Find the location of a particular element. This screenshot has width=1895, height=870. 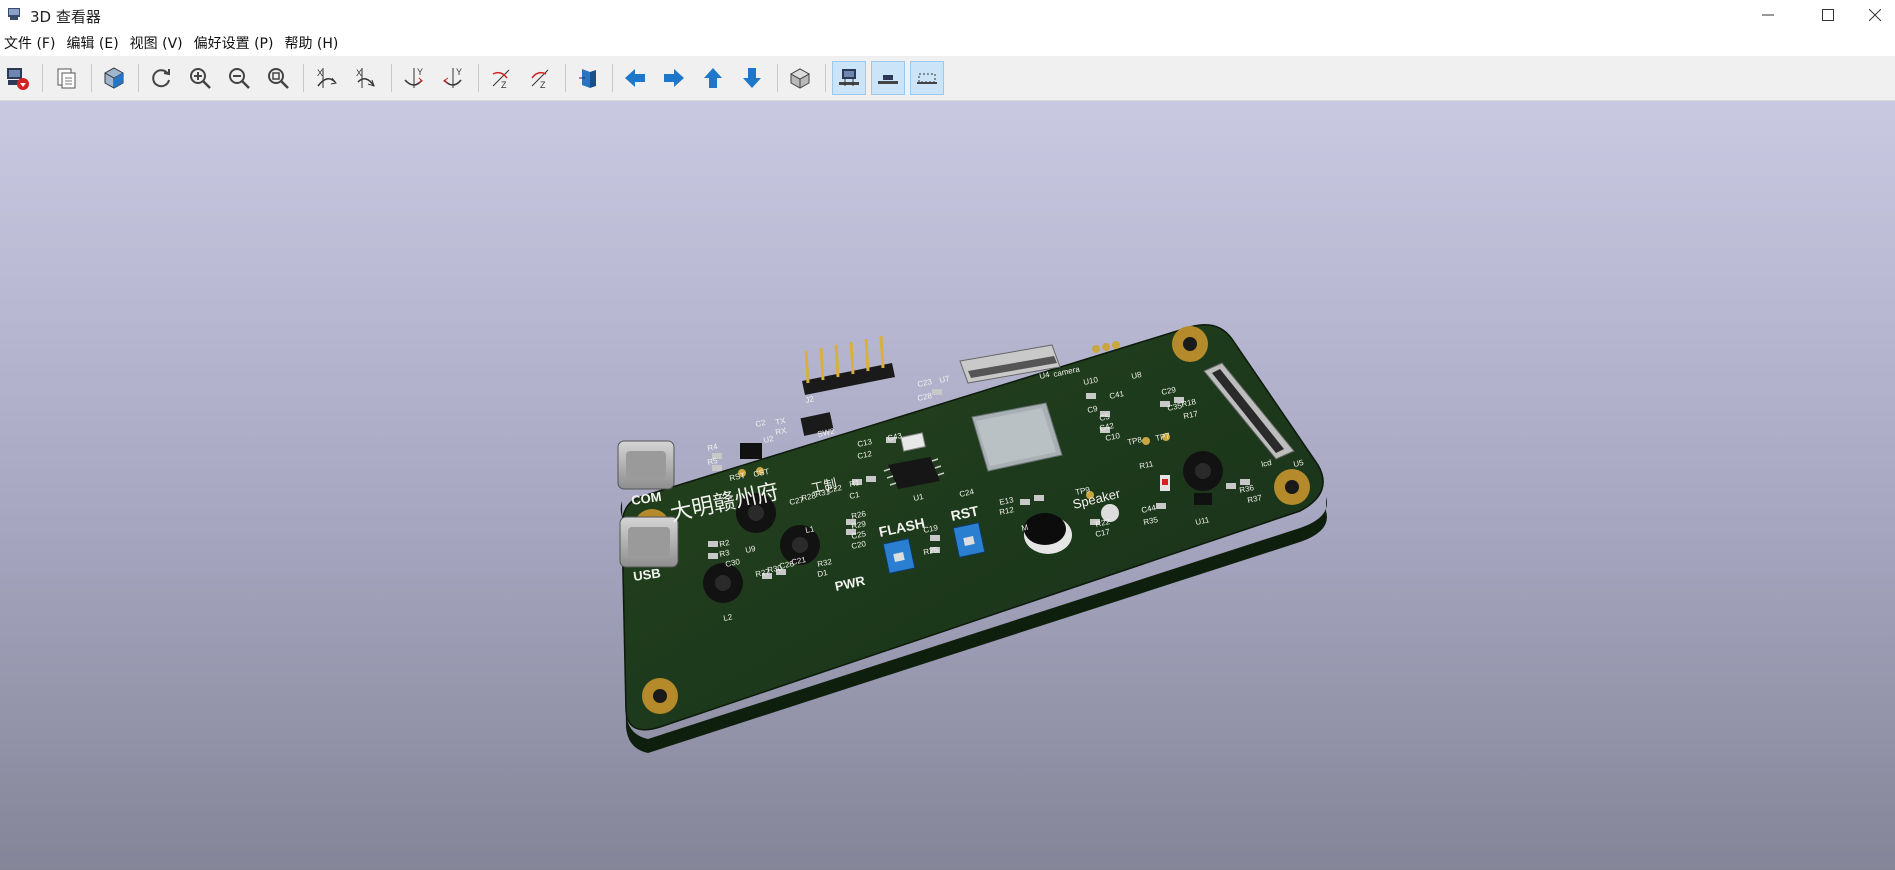

flip-board-button is located at coordinates (588, 78).